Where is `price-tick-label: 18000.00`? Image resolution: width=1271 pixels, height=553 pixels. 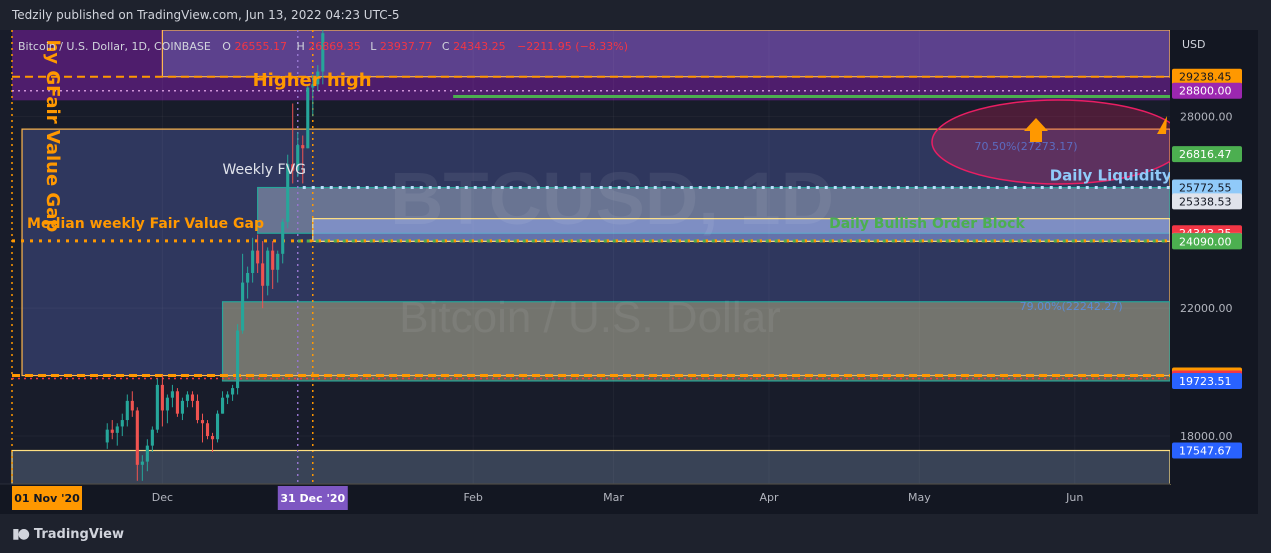 price-tick-label: 18000.00 is located at coordinates (1206, 436).